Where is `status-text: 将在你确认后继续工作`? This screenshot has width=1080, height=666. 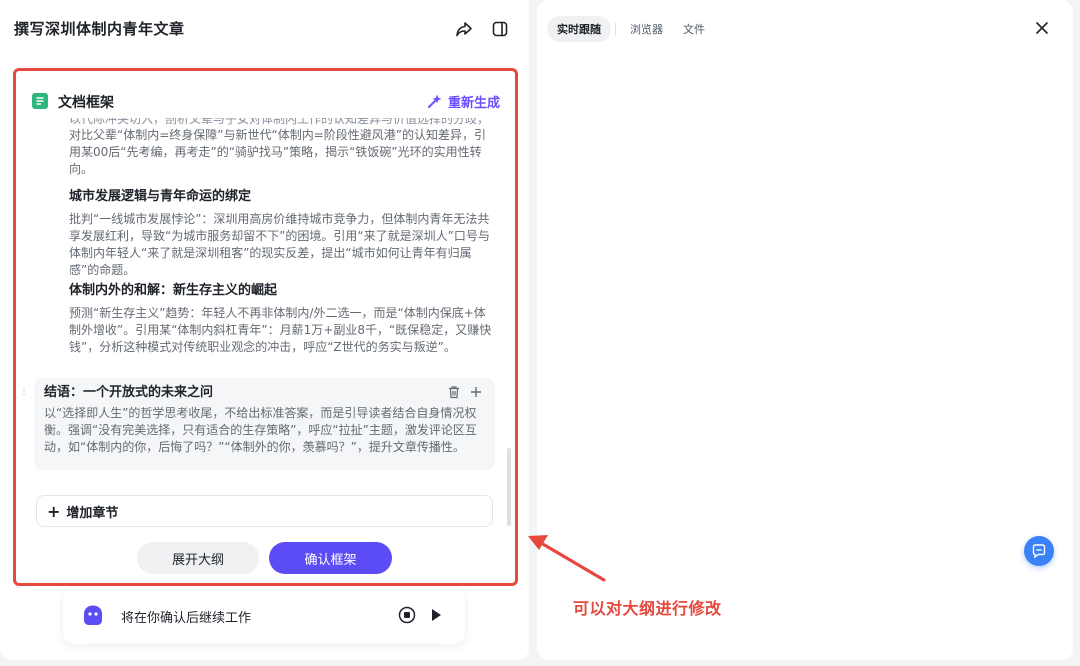
status-text: 将在你确认后继续工作 is located at coordinates (186, 618).